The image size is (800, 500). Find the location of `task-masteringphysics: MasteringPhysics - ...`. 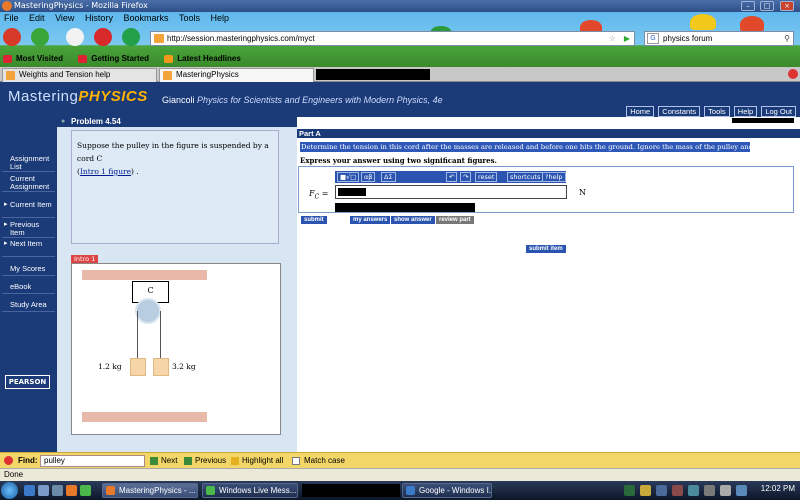

task-masteringphysics: MasteringPhysics - ... is located at coordinates (150, 490).